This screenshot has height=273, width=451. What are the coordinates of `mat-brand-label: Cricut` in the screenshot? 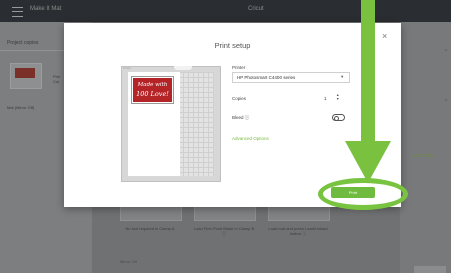 It's located at (127, 68).